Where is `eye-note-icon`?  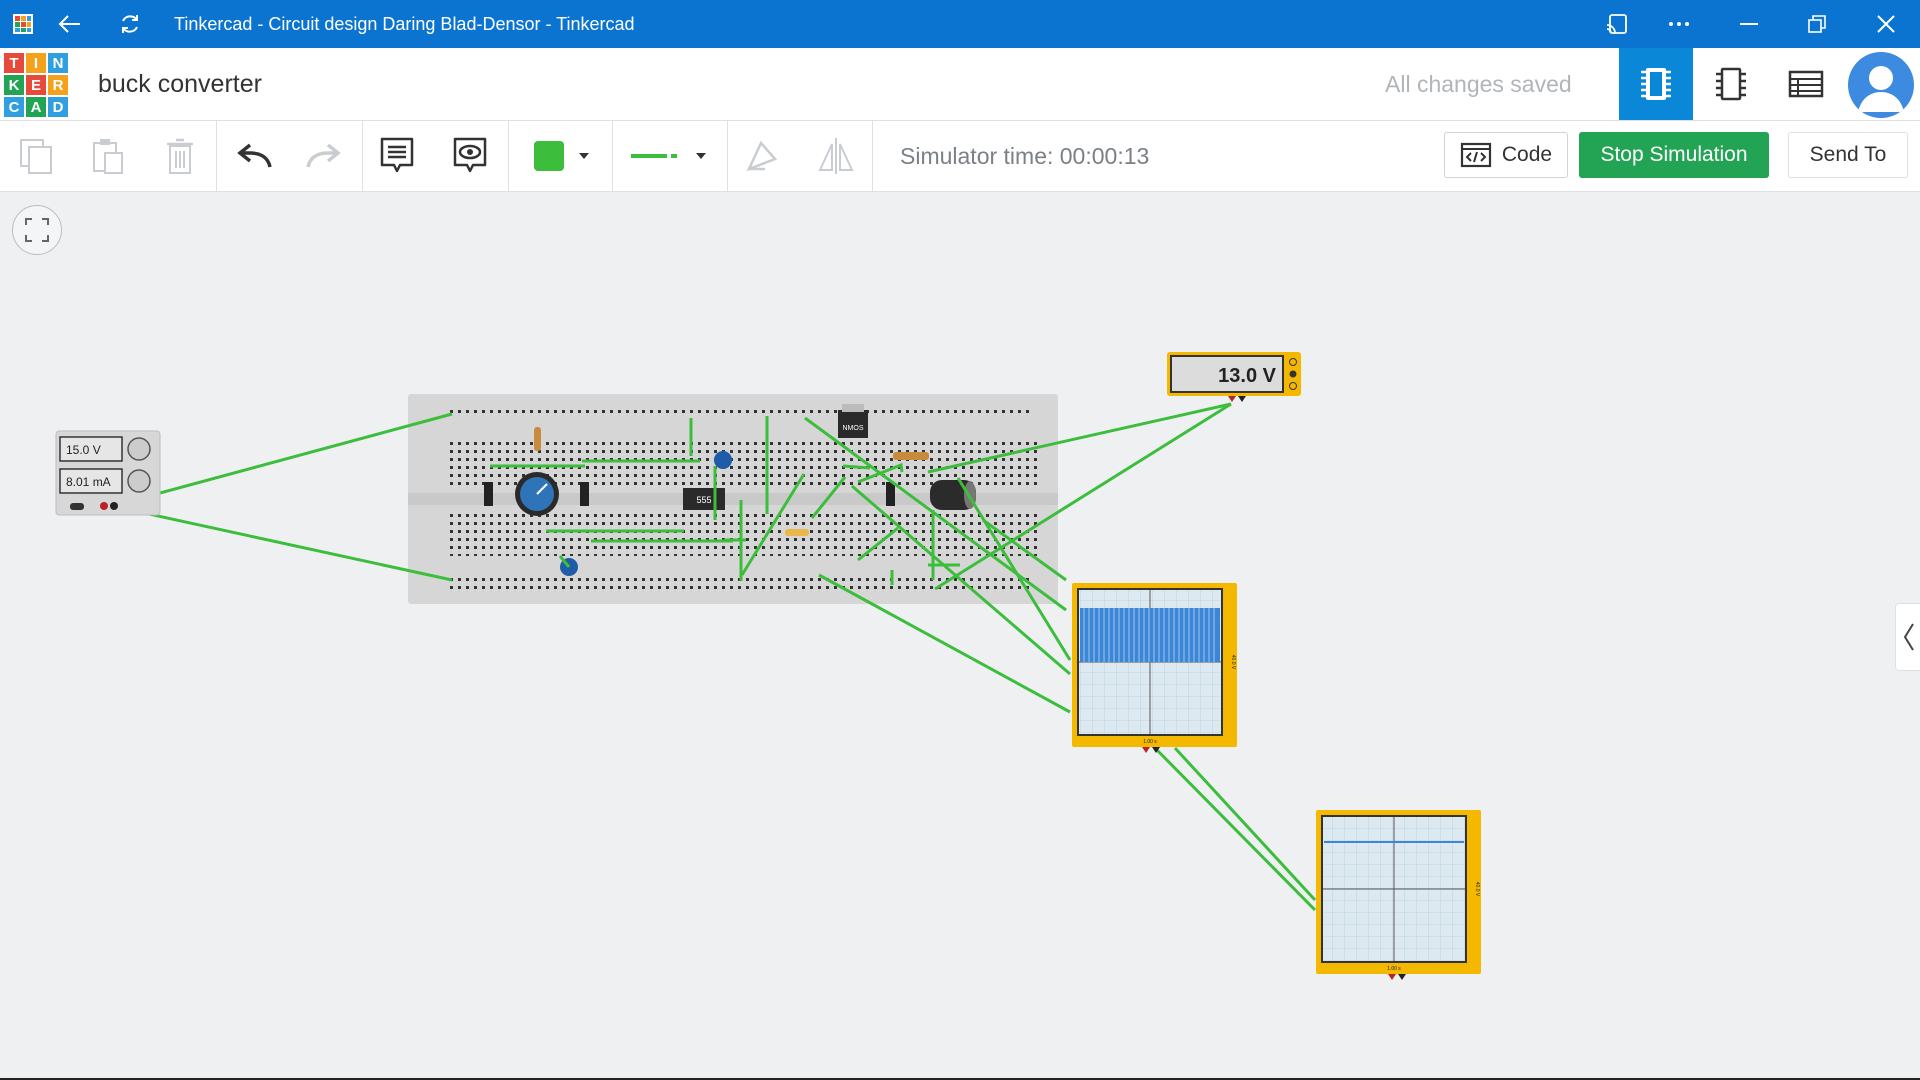
eye-note-icon is located at coordinates (470, 155).